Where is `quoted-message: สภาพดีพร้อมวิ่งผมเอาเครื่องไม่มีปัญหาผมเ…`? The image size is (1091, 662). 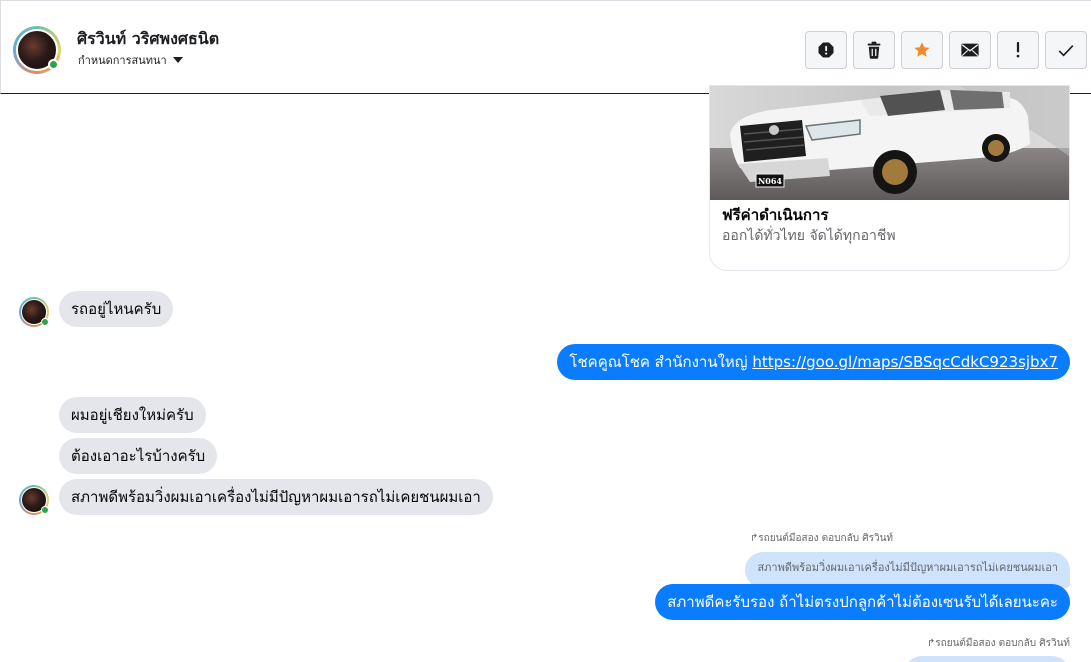
quoted-message: สภาพดีพร้อมวิ่งผมเอาเครื่องไม่มีปัญหาผมเ… is located at coordinates (907, 570).